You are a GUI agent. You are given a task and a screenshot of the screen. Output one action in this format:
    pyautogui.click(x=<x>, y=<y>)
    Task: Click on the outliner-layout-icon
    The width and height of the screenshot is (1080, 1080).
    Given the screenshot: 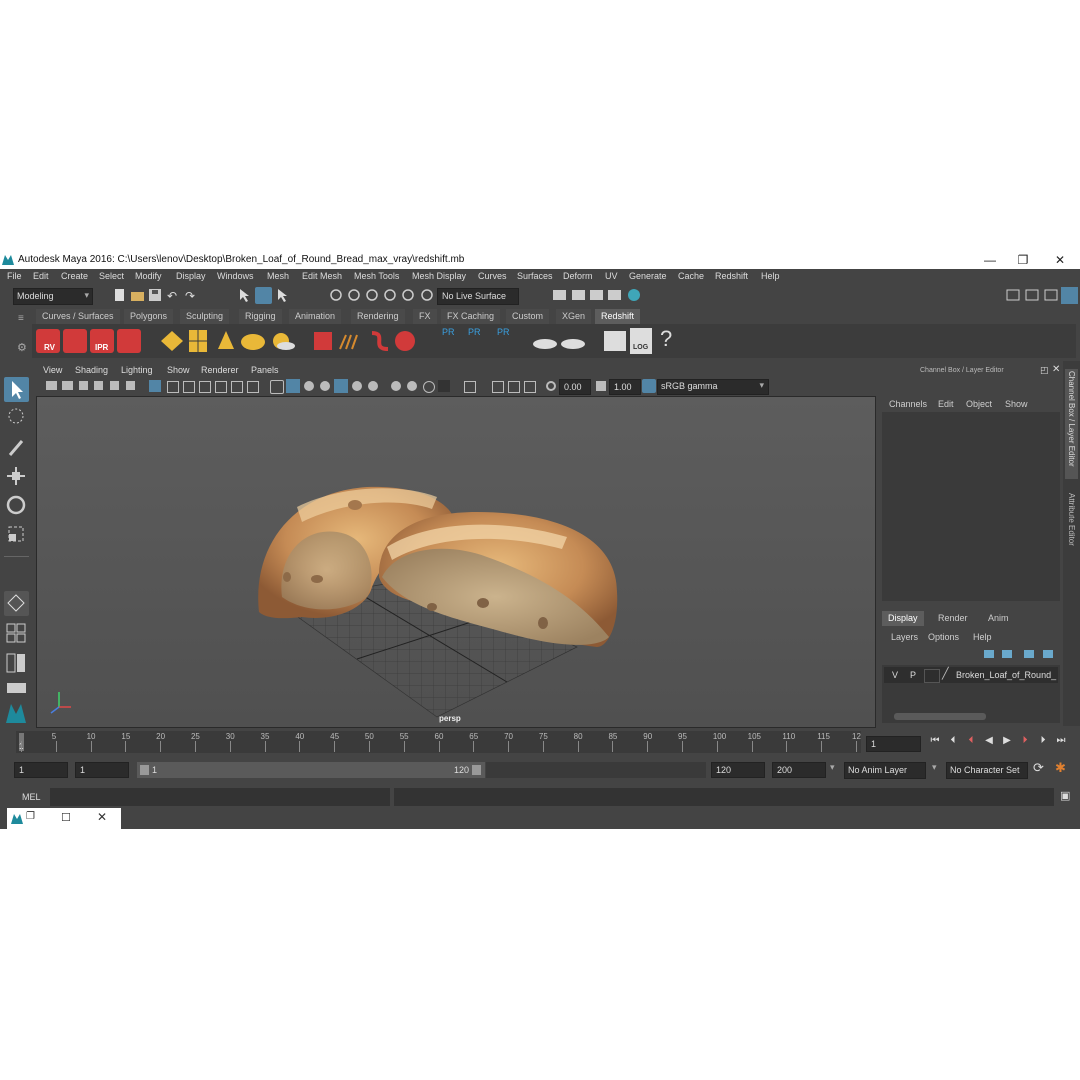 What is the action you would take?
    pyautogui.click(x=16, y=689)
    